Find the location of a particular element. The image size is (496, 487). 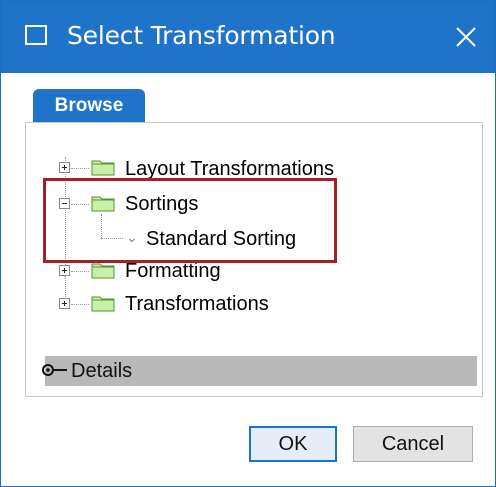

close-button is located at coordinates (466, 37).